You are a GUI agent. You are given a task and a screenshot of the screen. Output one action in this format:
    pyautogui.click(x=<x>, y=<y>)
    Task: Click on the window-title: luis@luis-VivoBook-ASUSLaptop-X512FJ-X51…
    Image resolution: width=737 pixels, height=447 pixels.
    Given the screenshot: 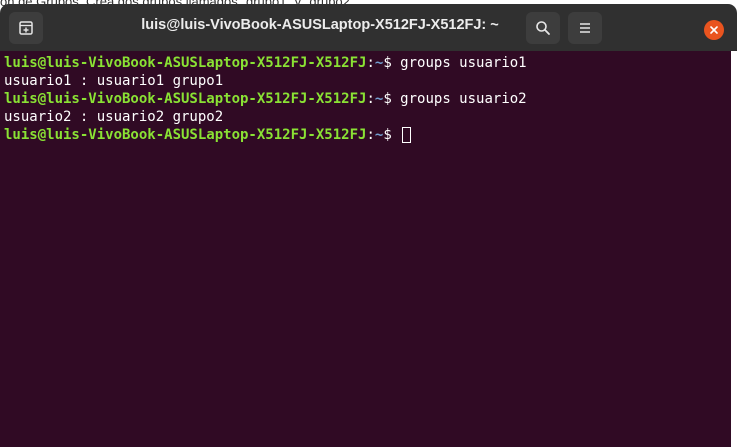 What is the action you would take?
    pyautogui.click(x=320, y=25)
    